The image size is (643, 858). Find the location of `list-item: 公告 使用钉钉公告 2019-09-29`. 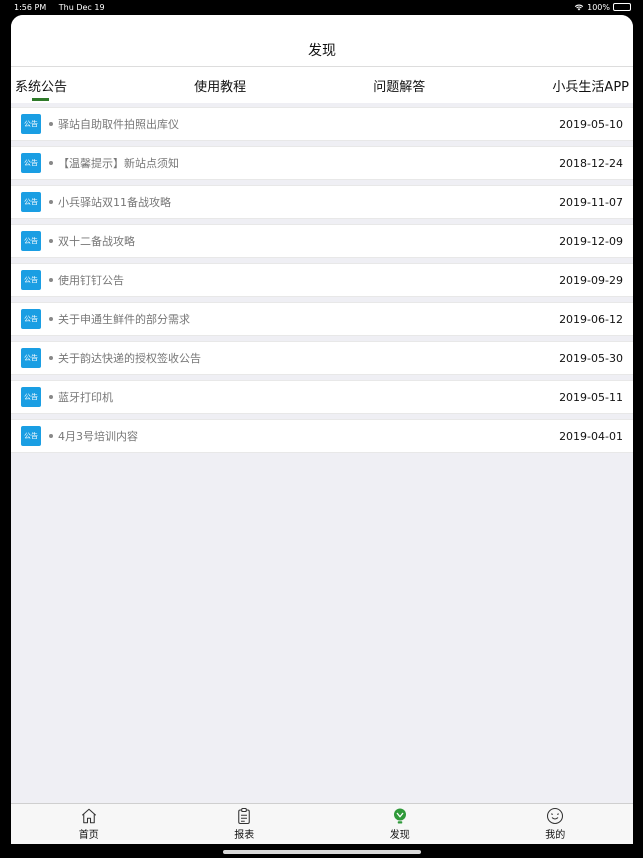

list-item: 公告 使用钉钉公告 2019-09-29 is located at coordinates (322, 280).